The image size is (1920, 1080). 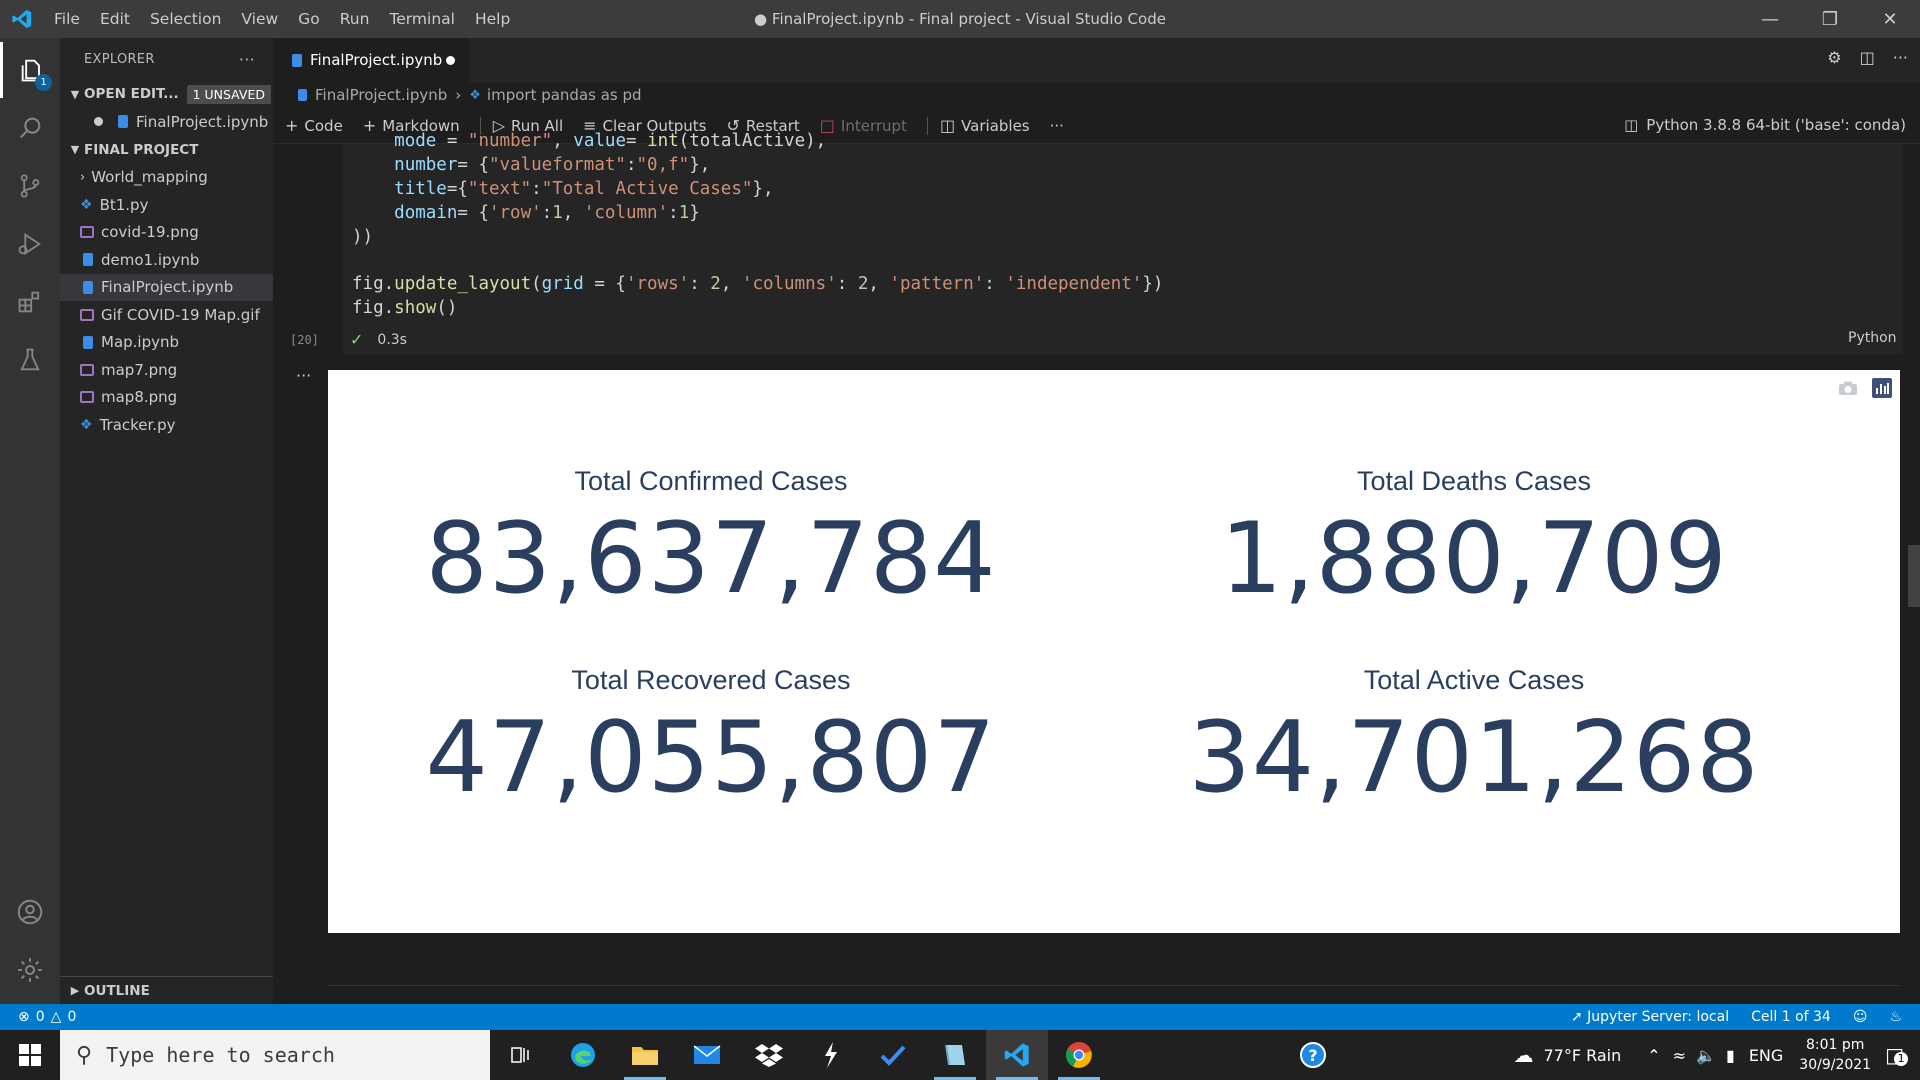 What do you see at coordinates (309, 19) in the screenshot?
I see `menu-go: Go` at bounding box center [309, 19].